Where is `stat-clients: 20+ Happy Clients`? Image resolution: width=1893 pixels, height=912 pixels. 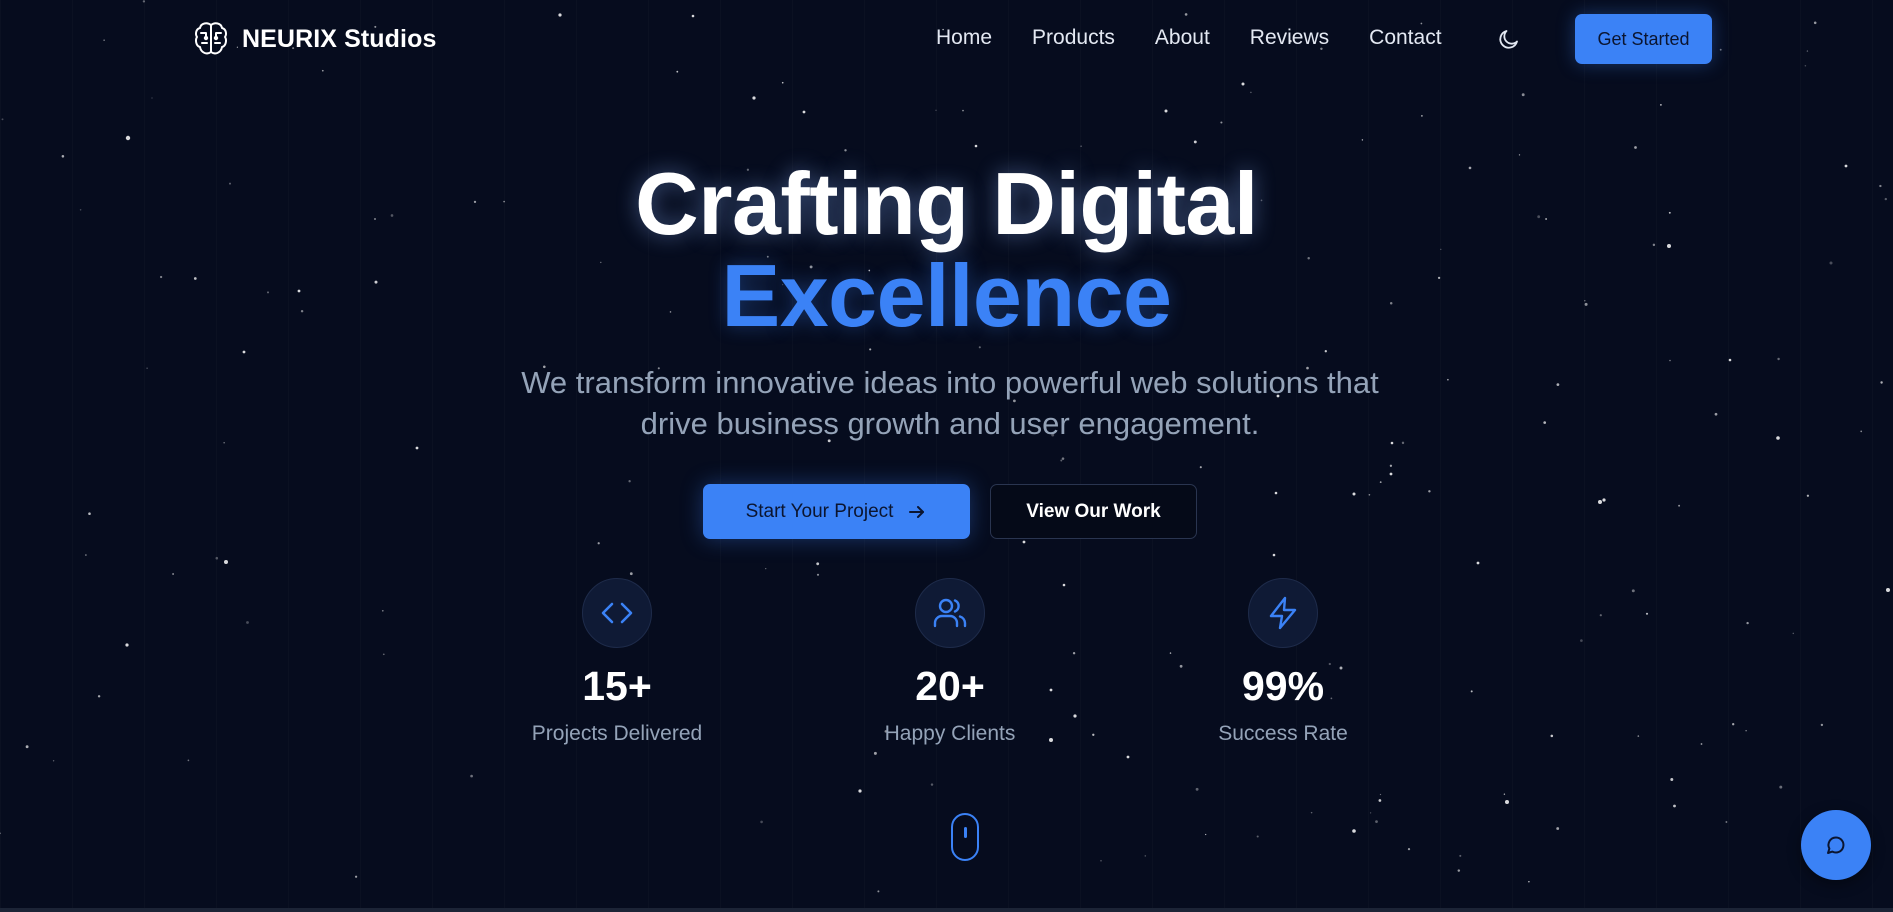 stat-clients: 20+ Happy Clients is located at coordinates (950, 662).